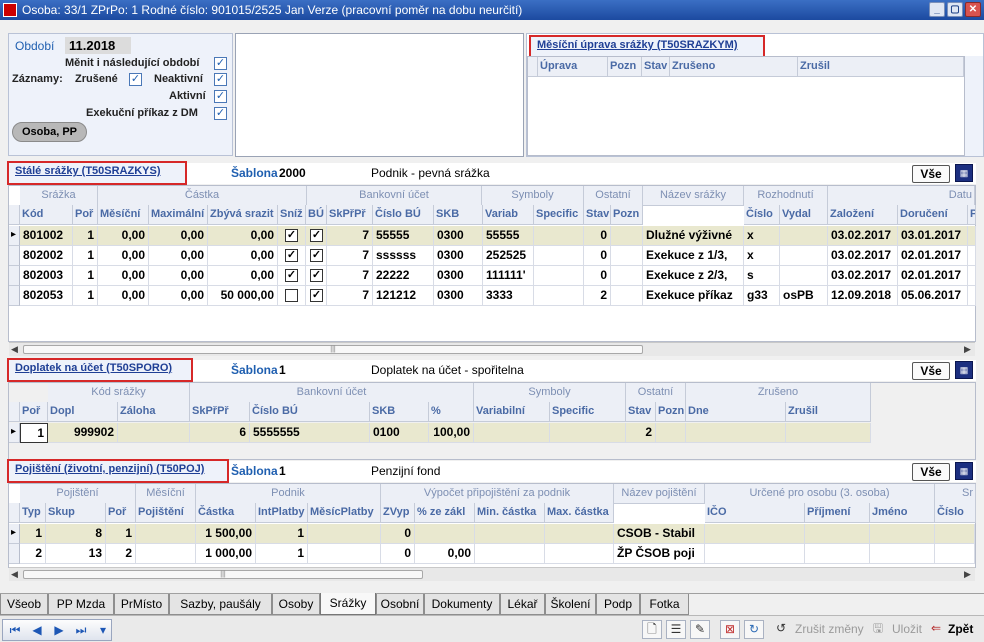  Describe the element at coordinates (292, 173) in the screenshot. I see `stale-sablona-value: 2000` at that location.